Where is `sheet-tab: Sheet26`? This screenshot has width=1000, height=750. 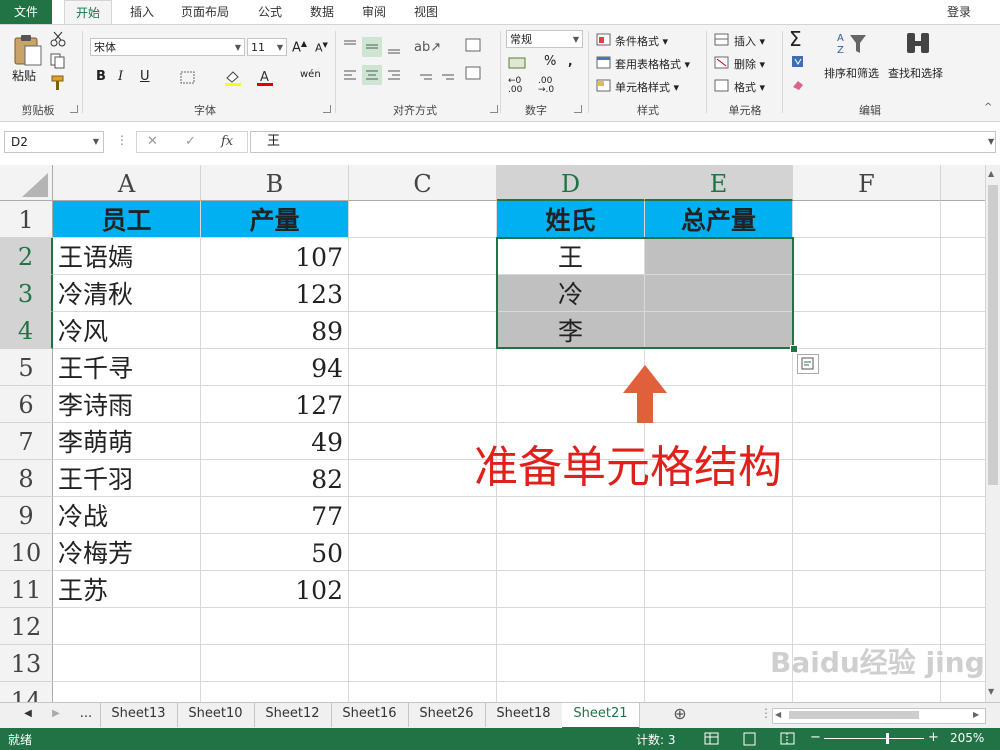 sheet-tab: Sheet26 is located at coordinates (447, 715).